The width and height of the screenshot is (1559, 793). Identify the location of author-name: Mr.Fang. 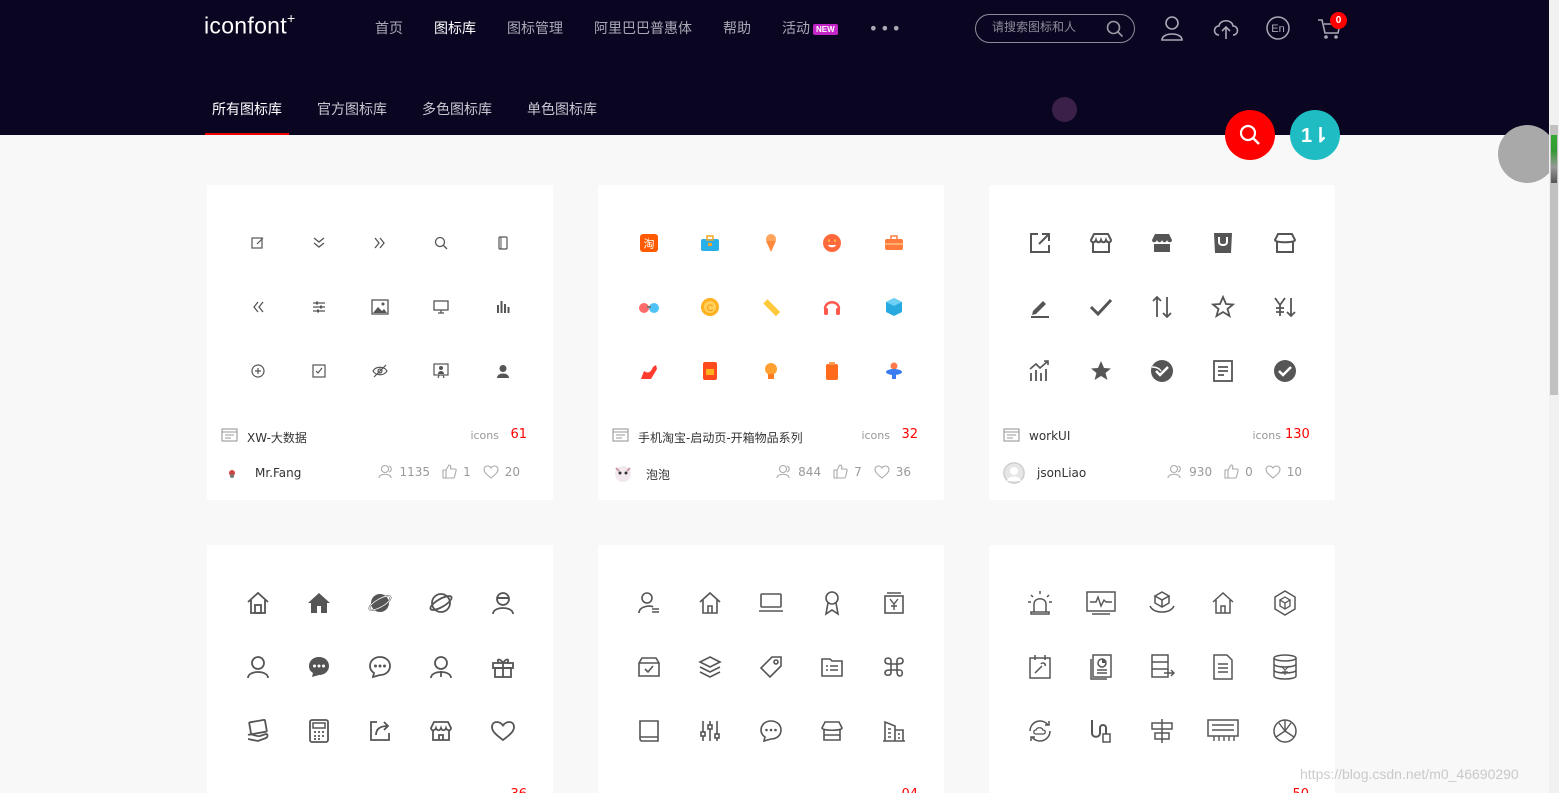
(278, 473).